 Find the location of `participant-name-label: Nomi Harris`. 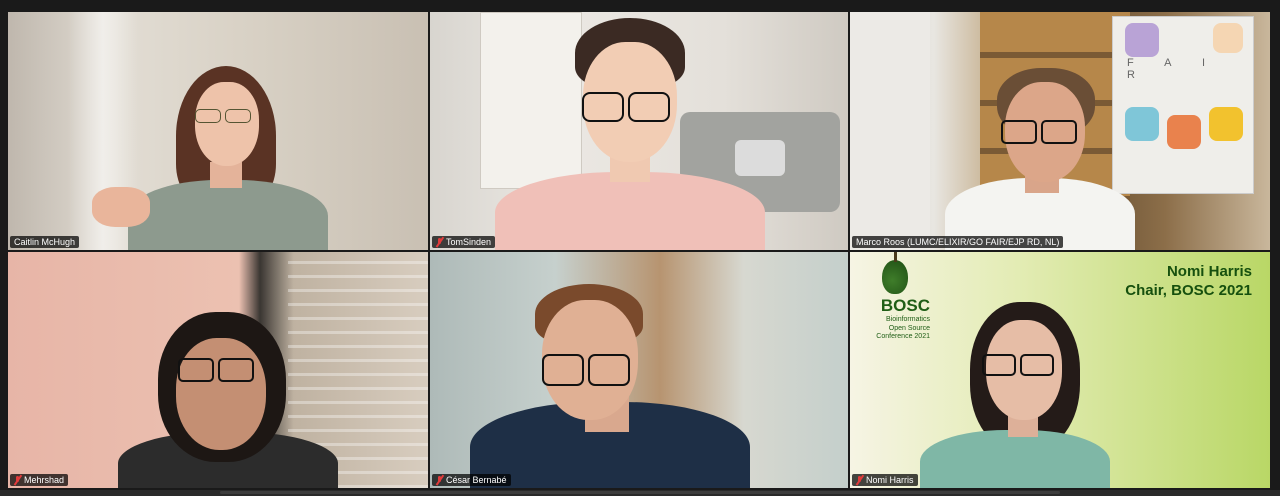

participant-name-label: Nomi Harris is located at coordinates (885, 480).